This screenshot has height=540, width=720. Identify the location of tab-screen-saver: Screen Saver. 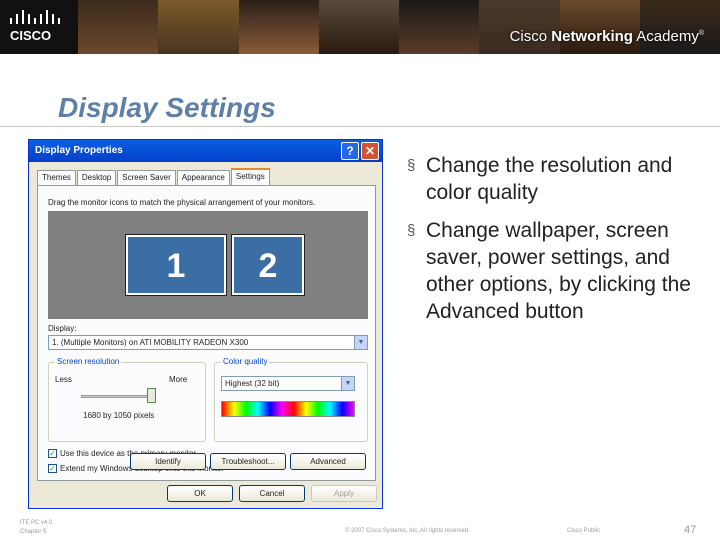
(146, 178).